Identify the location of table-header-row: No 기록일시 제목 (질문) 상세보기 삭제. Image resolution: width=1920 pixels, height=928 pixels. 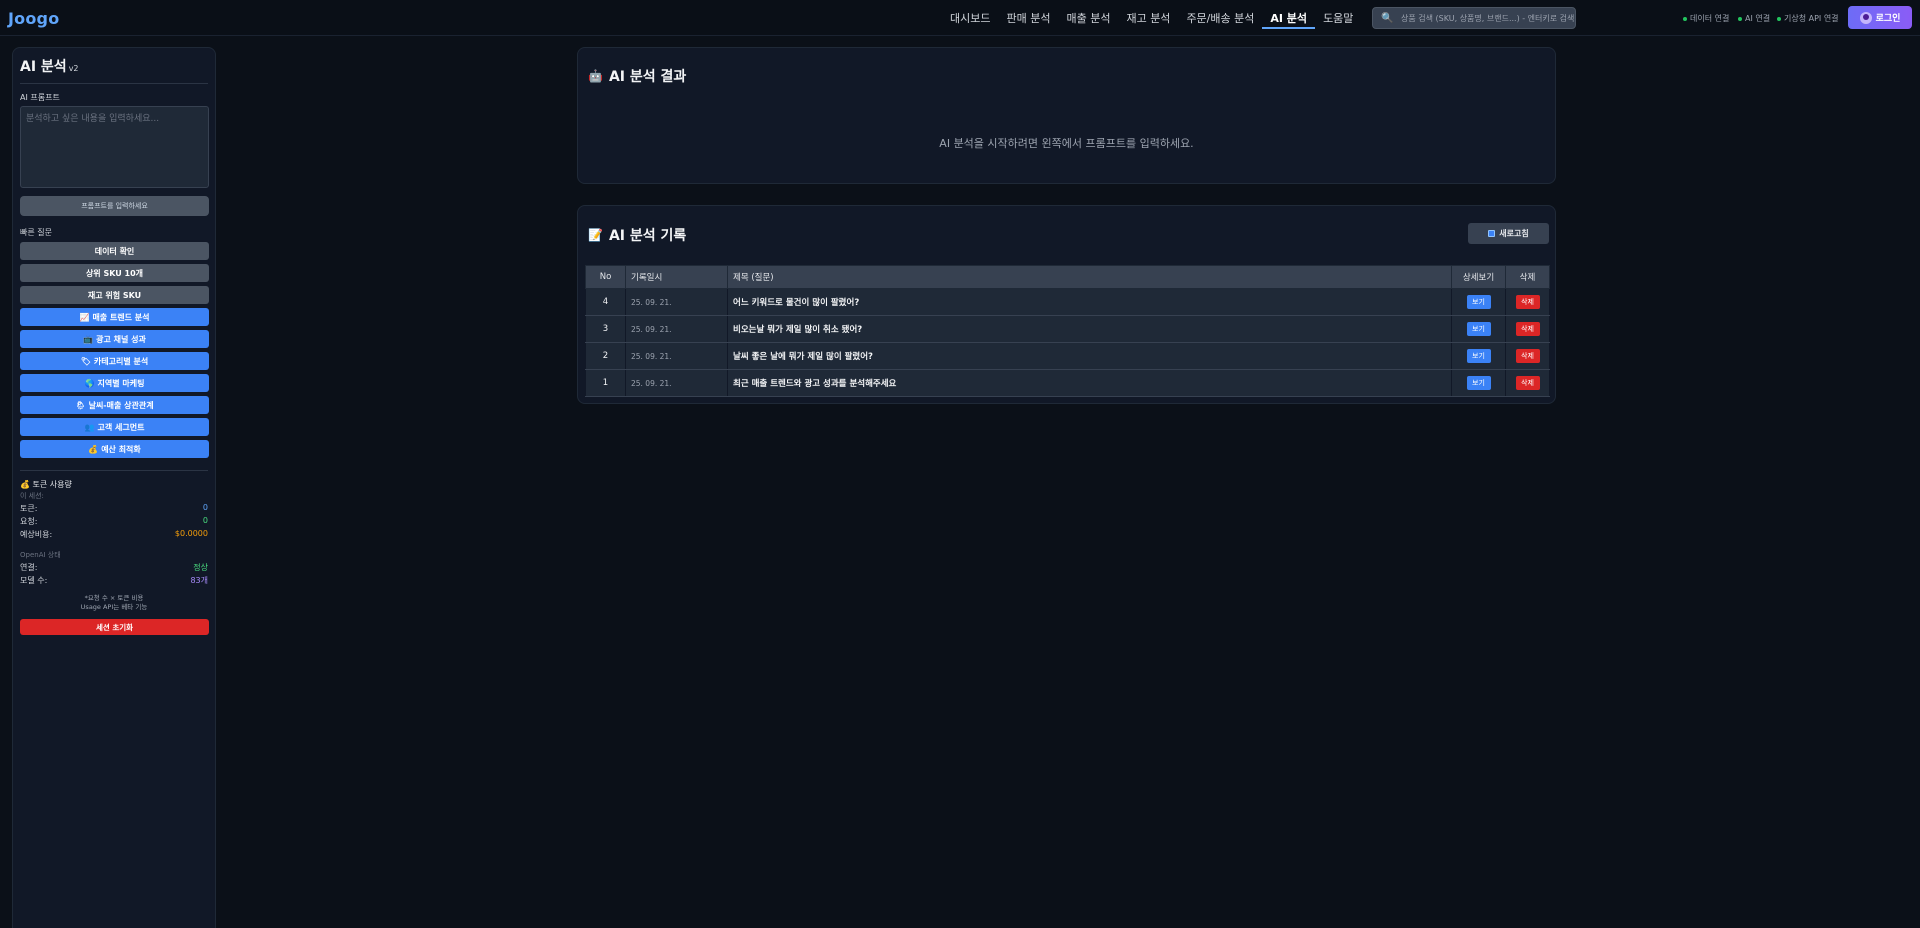
(1067, 277).